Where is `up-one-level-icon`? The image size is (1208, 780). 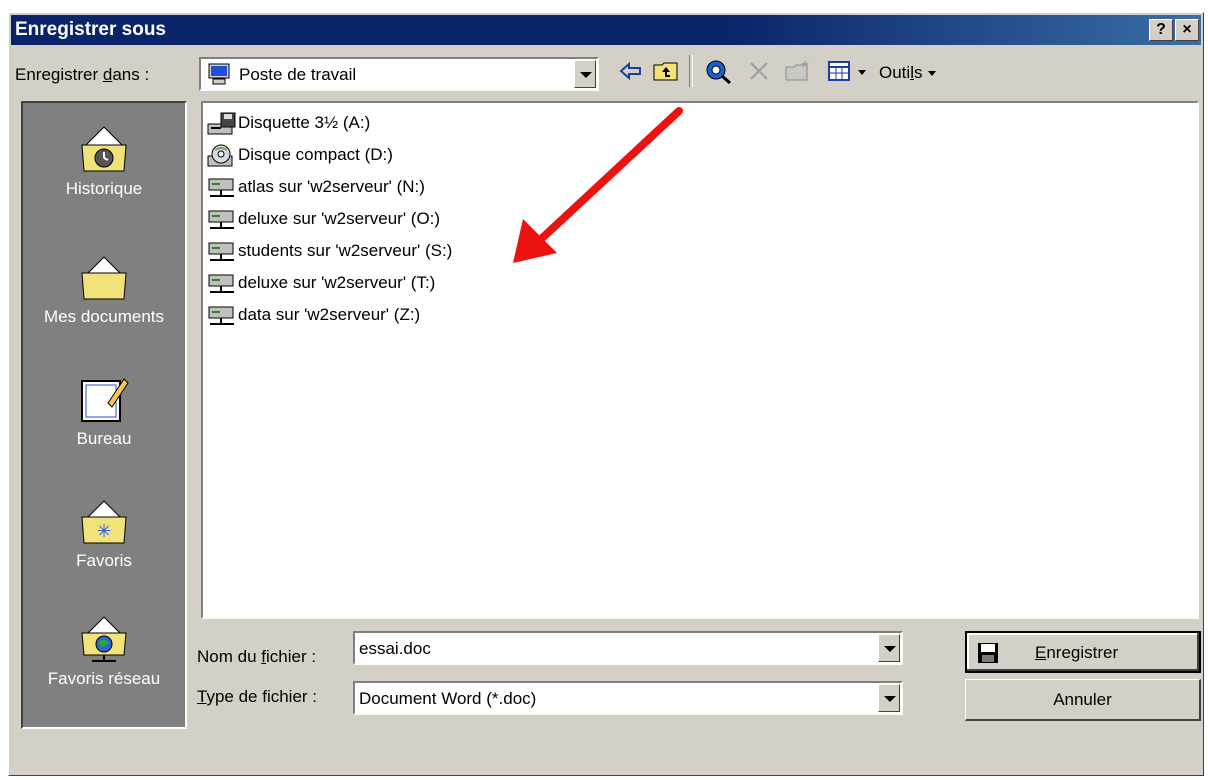 up-one-level-icon is located at coordinates (666, 71).